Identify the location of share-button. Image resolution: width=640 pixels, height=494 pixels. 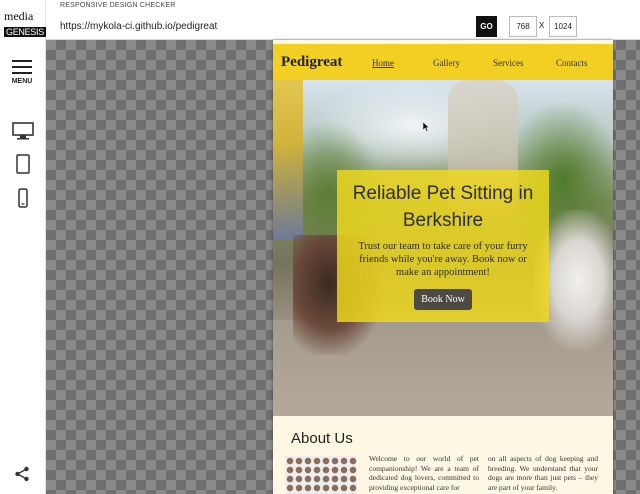
(23, 475).